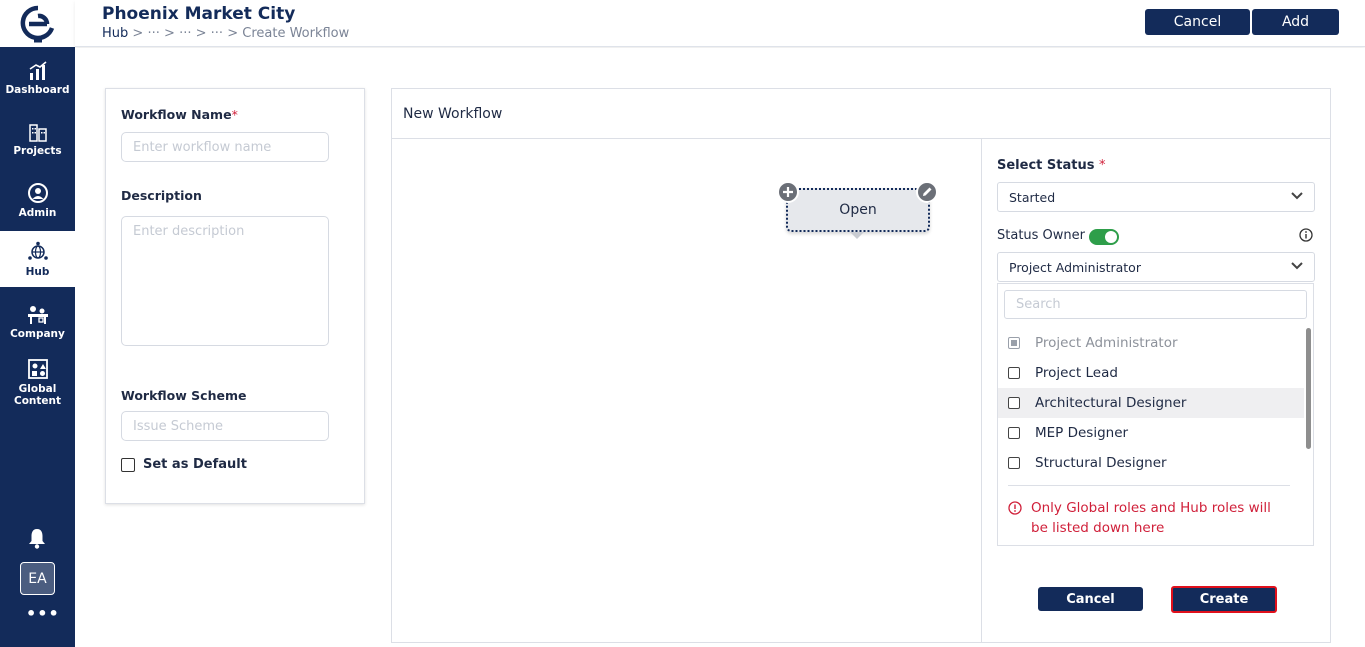  What do you see at coordinates (115, 33) in the screenshot?
I see `breadcrumb-hub: Hub` at bounding box center [115, 33].